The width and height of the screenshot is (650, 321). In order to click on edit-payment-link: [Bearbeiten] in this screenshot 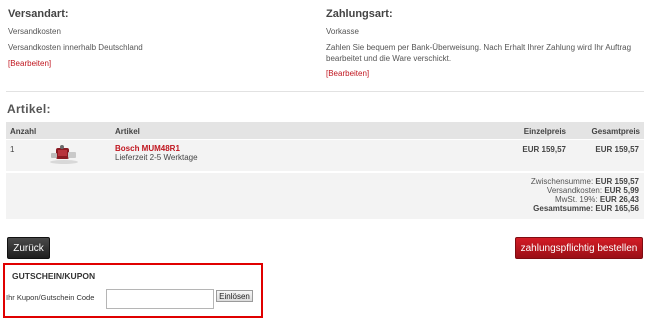, I will do `click(347, 73)`.